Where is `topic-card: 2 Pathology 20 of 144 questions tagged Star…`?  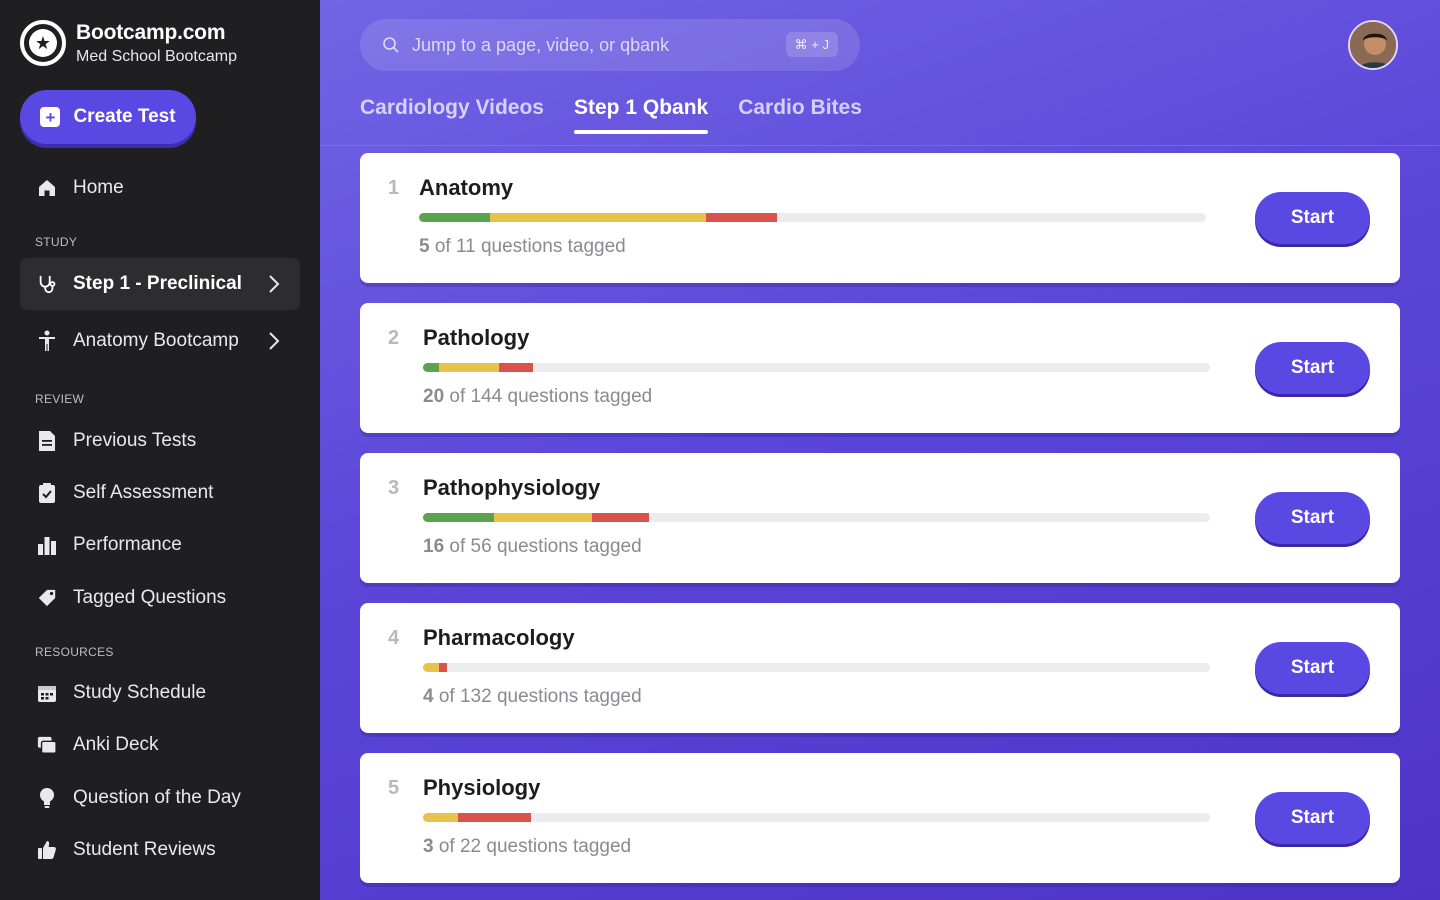 topic-card: 2 Pathology 20 of 144 questions tagged Star… is located at coordinates (880, 368).